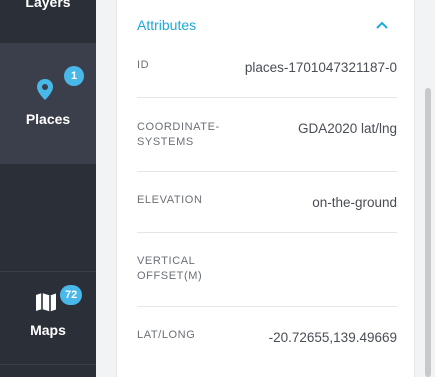 This screenshot has height=377, width=435. Describe the element at coordinates (166, 335) in the screenshot. I see `attribute-label: LAT/LONG` at that location.